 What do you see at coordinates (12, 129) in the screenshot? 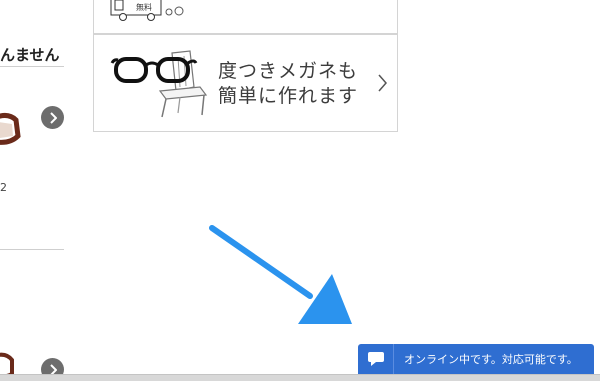
I see `glasses-product-thumbnail` at bounding box center [12, 129].